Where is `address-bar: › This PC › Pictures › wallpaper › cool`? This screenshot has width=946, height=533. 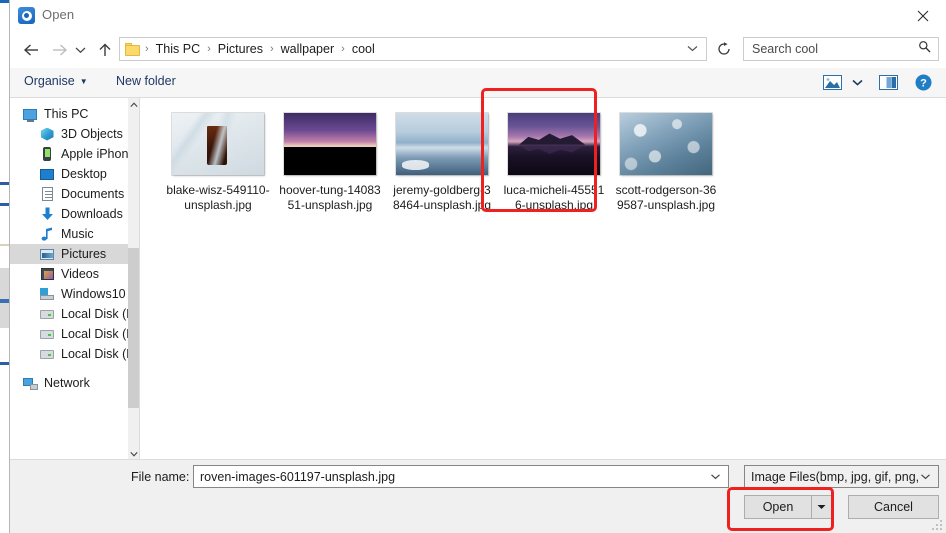 address-bar: › This PC › Pictures › wallpaper › cool is located at coordinates (413, 49).